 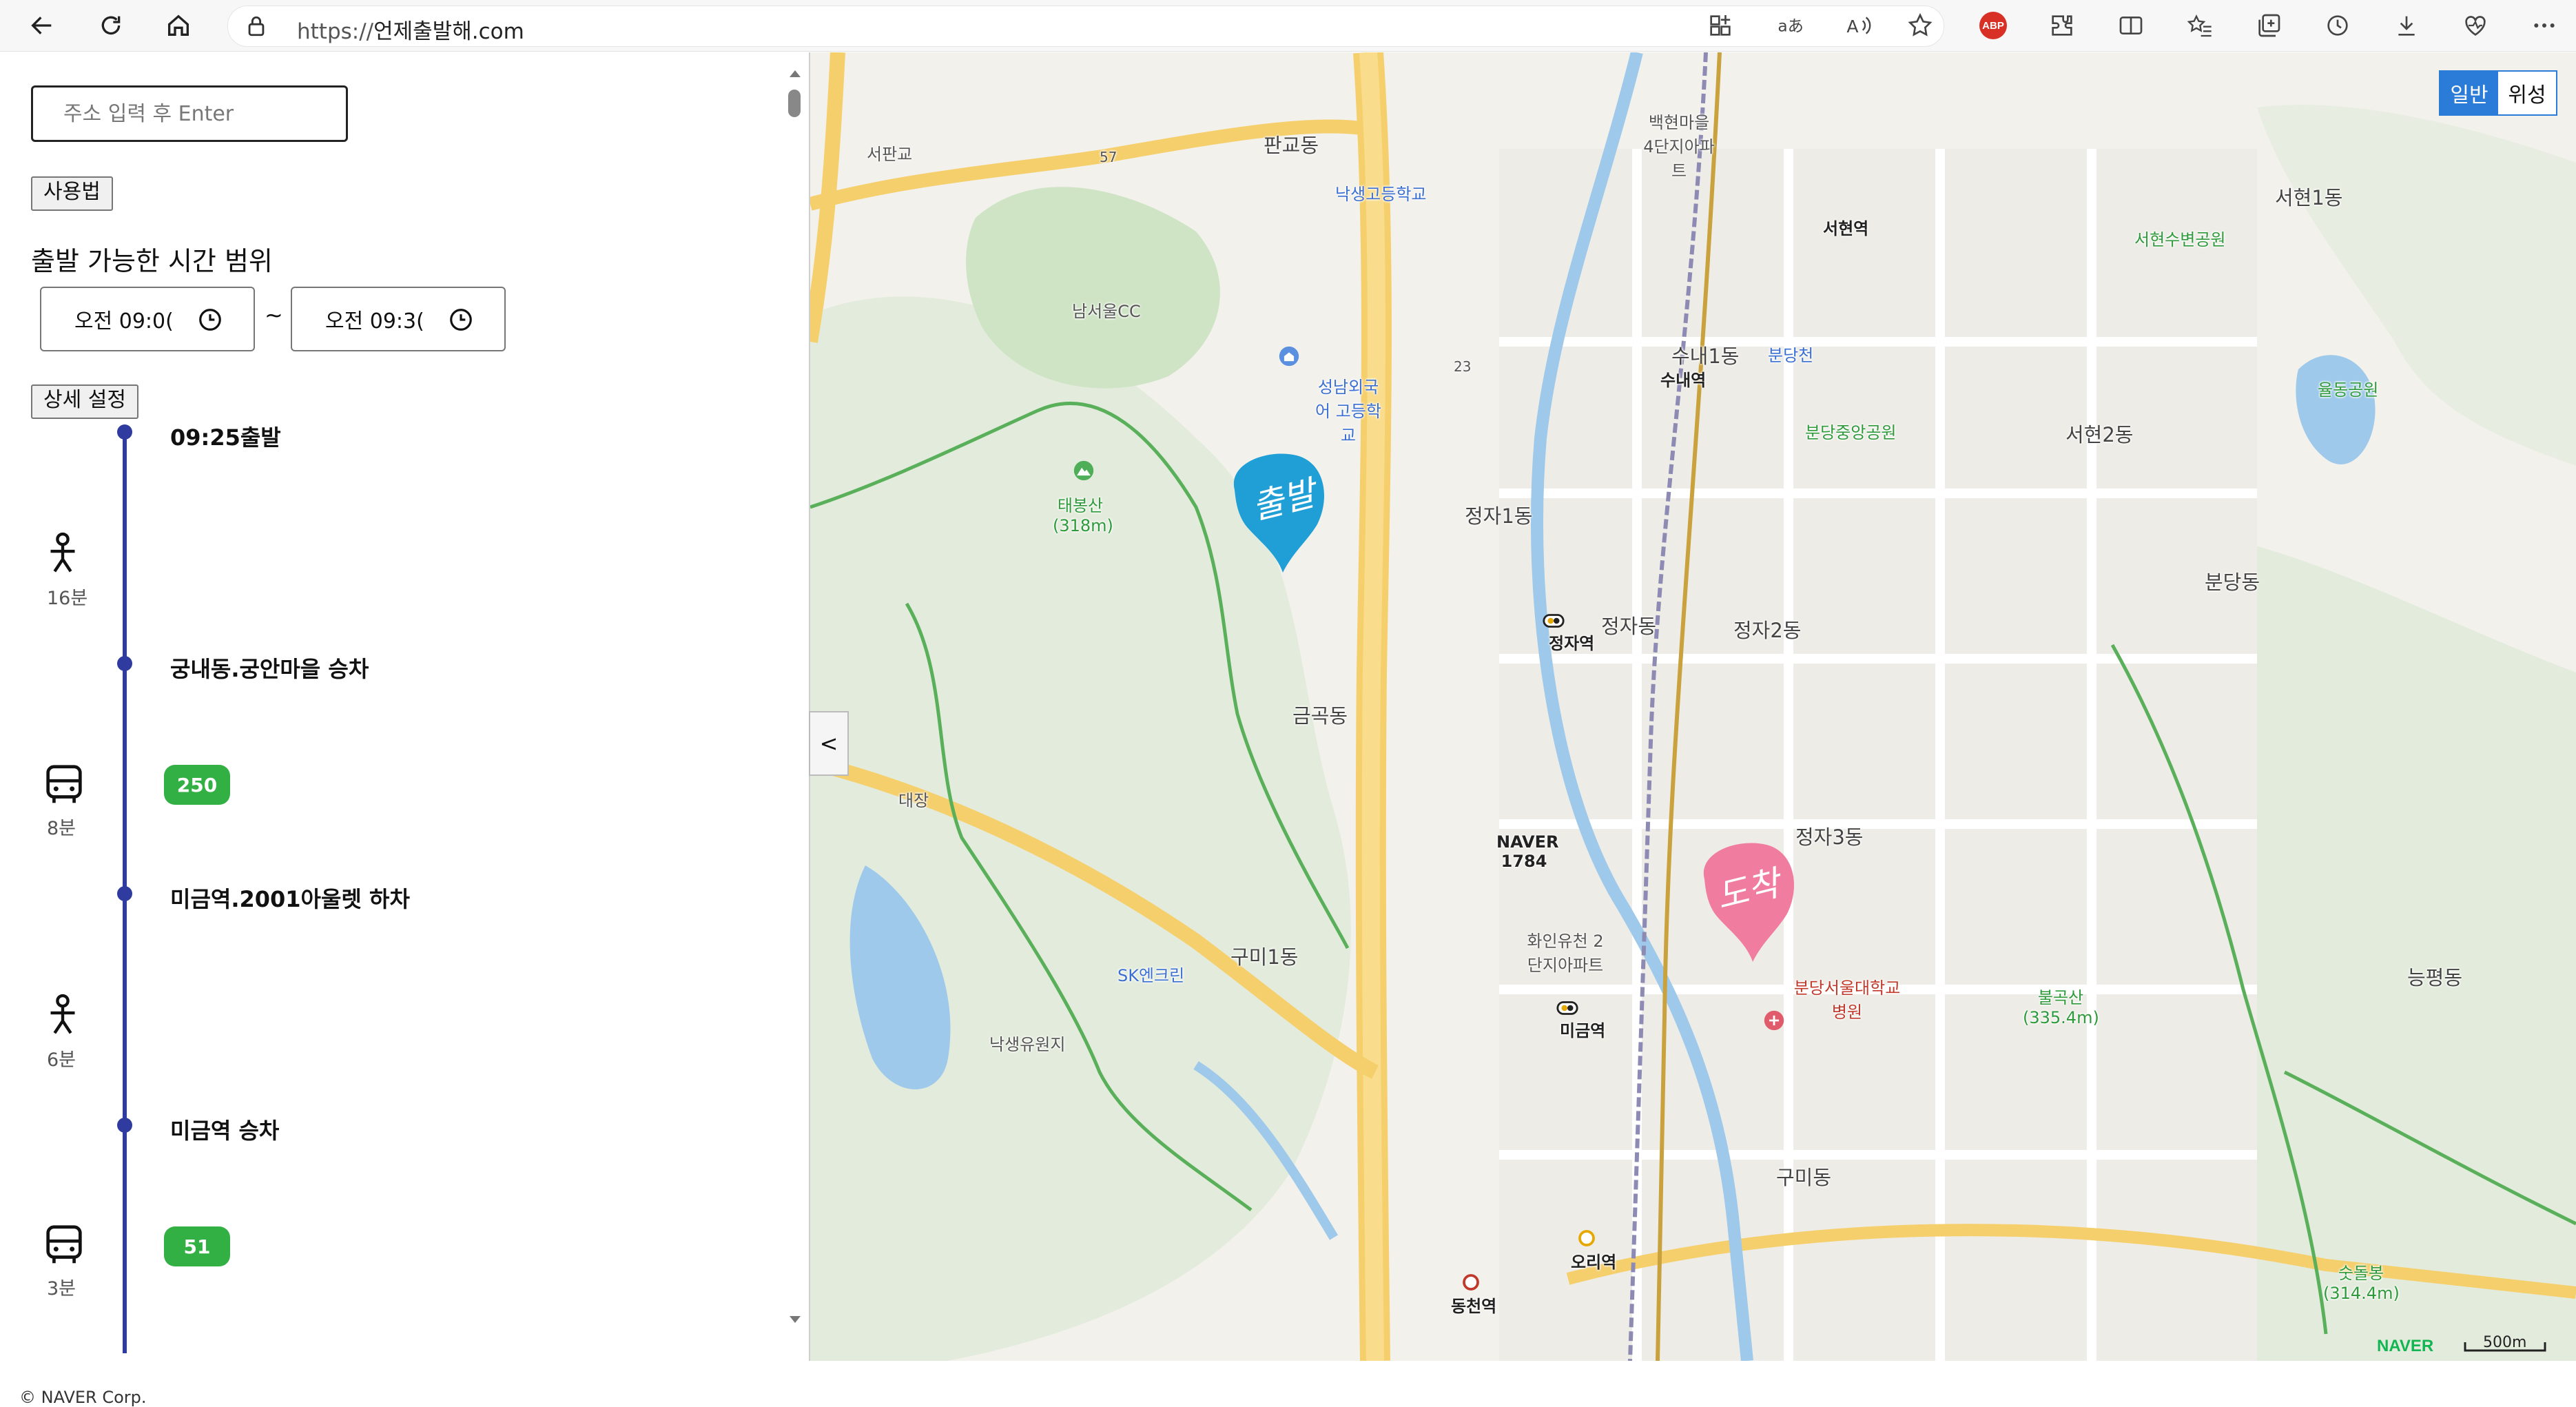 What do you see at coordinates (124, 321) in the screenshot?
I see `start-time-value: 오전 09:0(` at bounding box center [124, 321].